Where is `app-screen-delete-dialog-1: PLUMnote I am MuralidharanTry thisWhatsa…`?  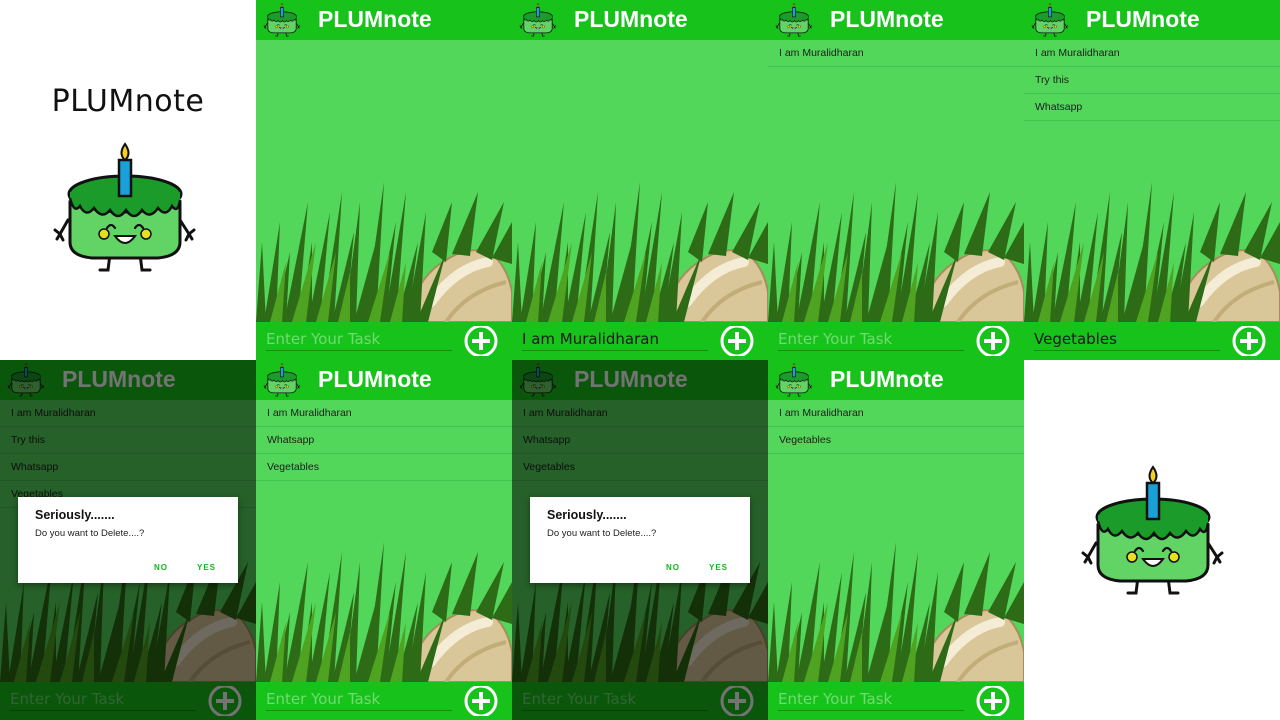 app-screen-delete-dialog-1: PLUMnote I am MuralidharanTry thisWhatsa… is located at coordinates (128, 540).